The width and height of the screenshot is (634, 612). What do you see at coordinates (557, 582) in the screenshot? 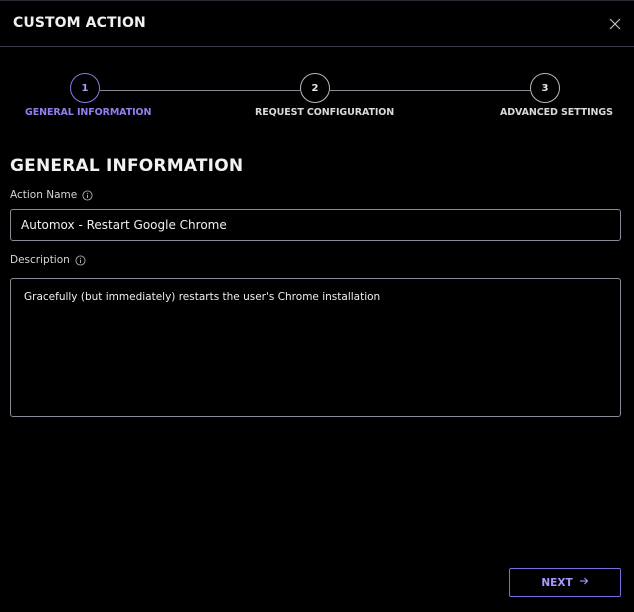
I see `next-button-label: NEXT` at bounding box center [557, 582].